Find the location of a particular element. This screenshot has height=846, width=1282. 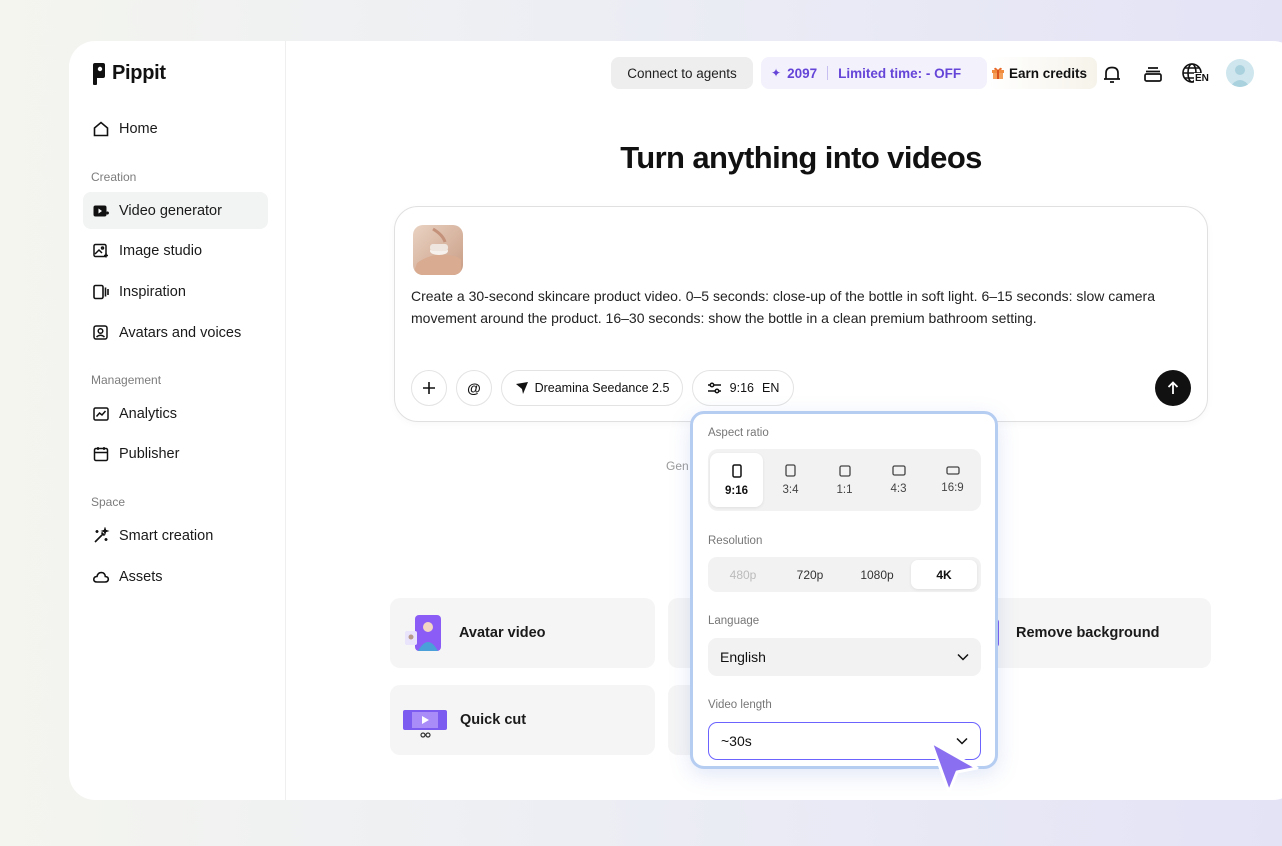

app-name: Pippit is located at coordinates (139, 73).